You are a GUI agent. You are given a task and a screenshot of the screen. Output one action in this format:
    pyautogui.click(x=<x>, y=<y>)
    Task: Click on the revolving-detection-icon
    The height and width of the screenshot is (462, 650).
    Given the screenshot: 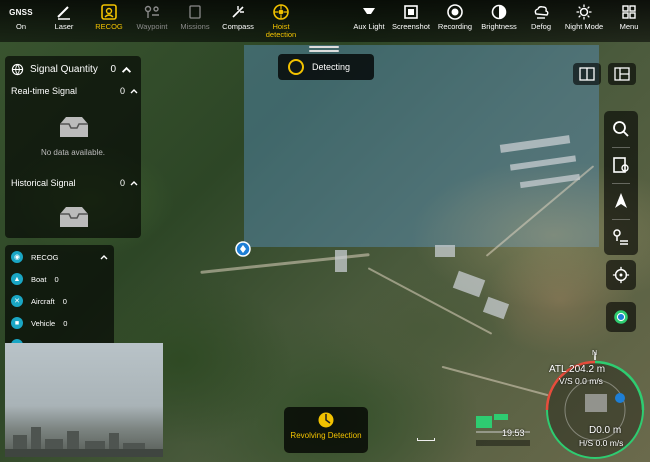 What is the action you would take?
    pyautogui.click(x=326, y=421)
    